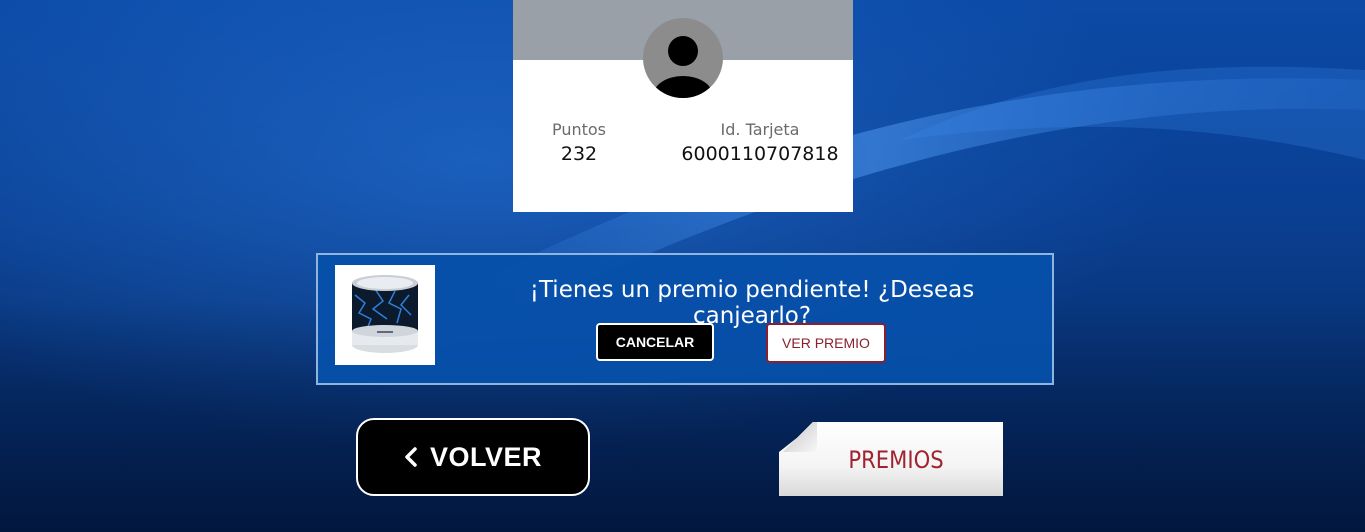 This screenshot has width=1365, height=532. What do you see at coordinates (760, 142) in the screenshot?
I see `card-id-stat: Id. Tarjeta 6000110707818` at bounding box center [760, 142].